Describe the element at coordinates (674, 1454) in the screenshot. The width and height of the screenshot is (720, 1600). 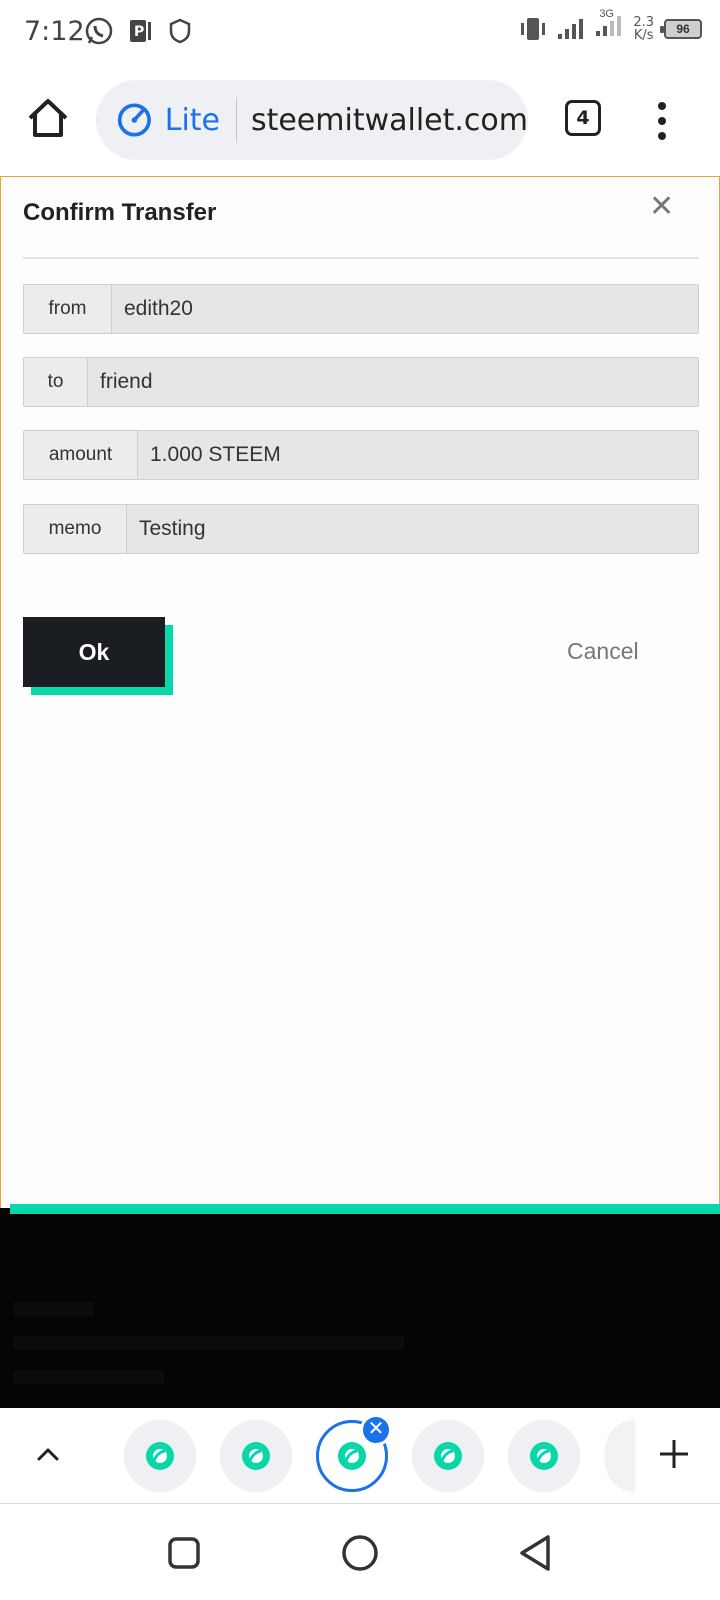
I see `plus-icon` at that location.